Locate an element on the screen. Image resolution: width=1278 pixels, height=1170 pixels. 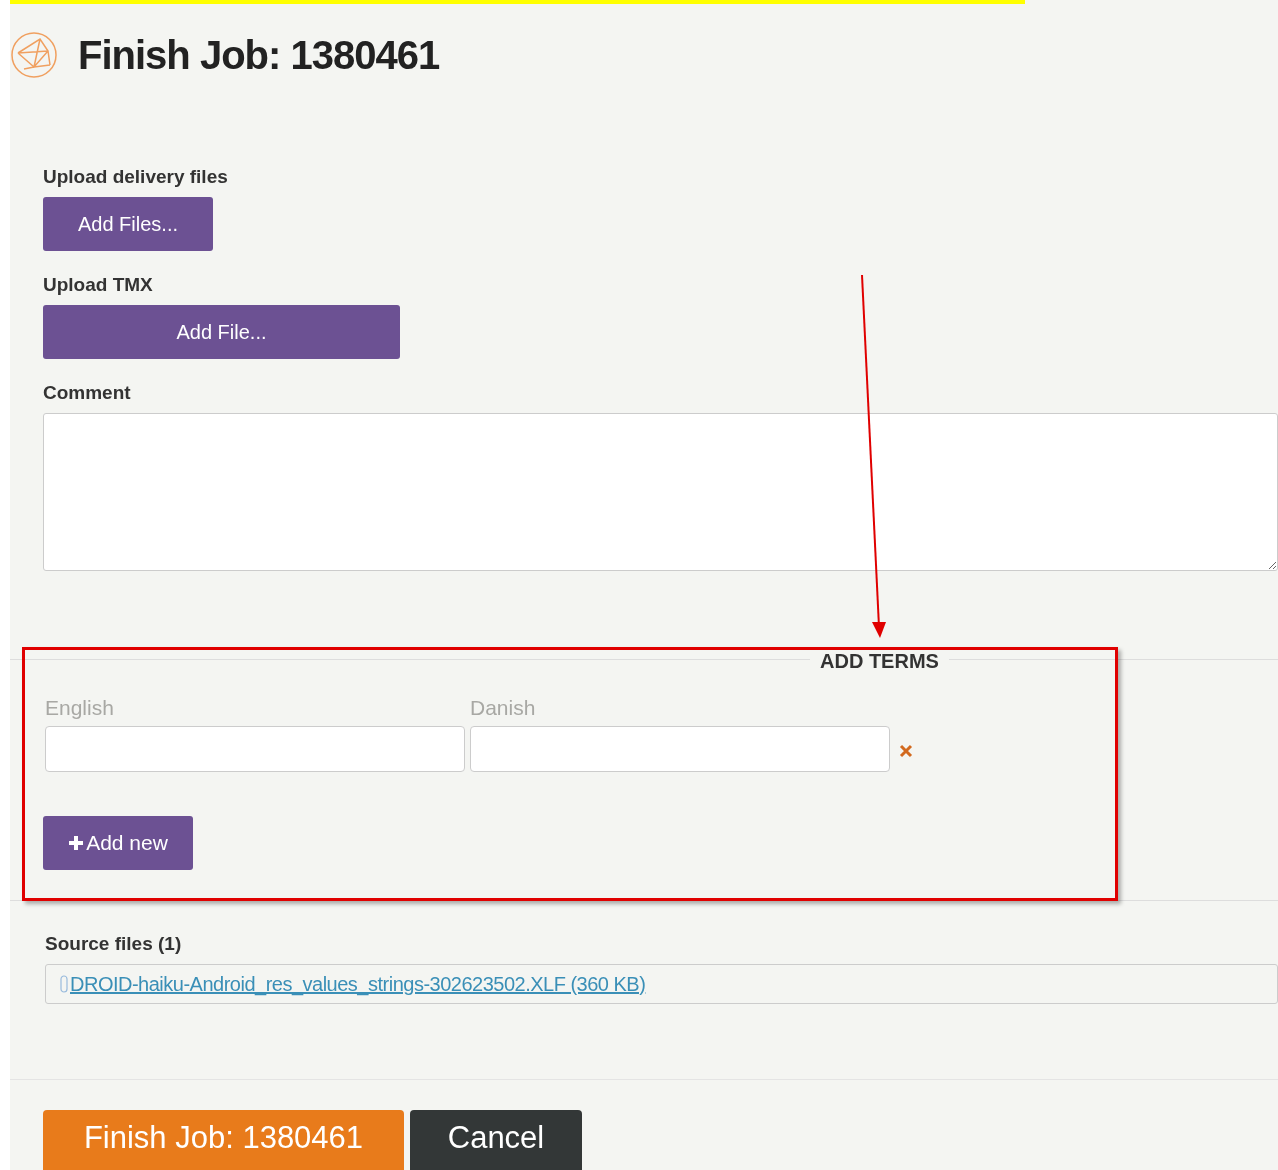
field-label: Comment is located at coordinates (87, 393).